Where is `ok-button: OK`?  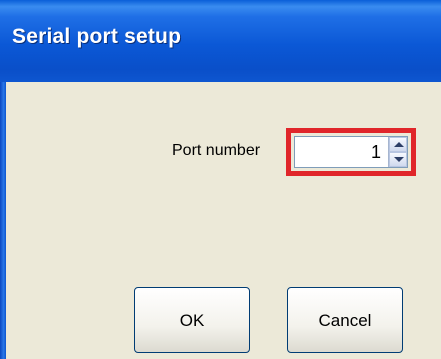
ok-button: OK is located at coordinates (192, 320).